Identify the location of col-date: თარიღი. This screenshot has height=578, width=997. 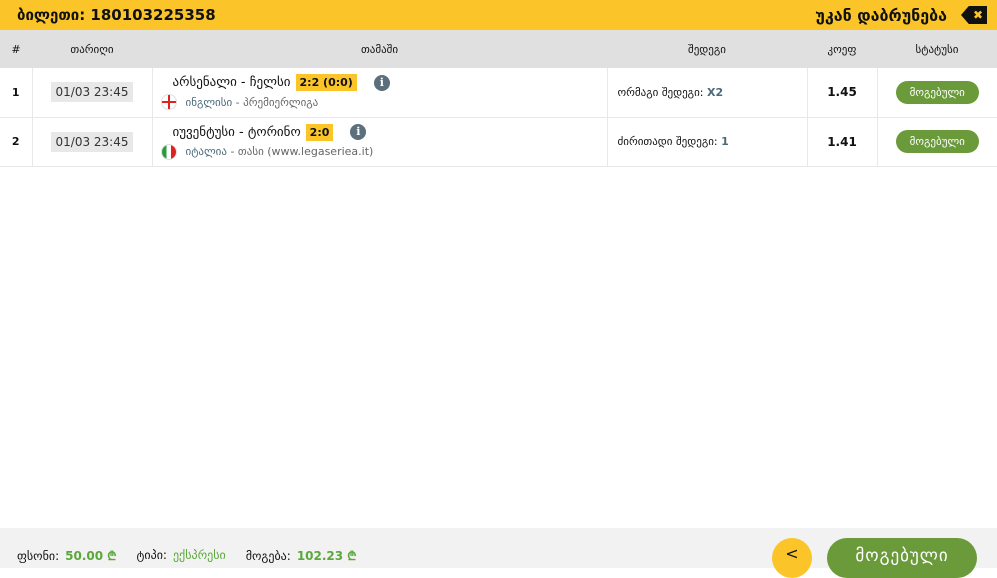
(92, 49).